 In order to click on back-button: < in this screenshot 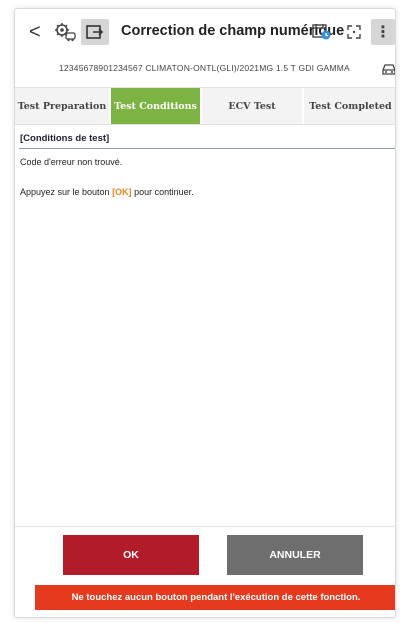, I will do `click(36, 32)`.